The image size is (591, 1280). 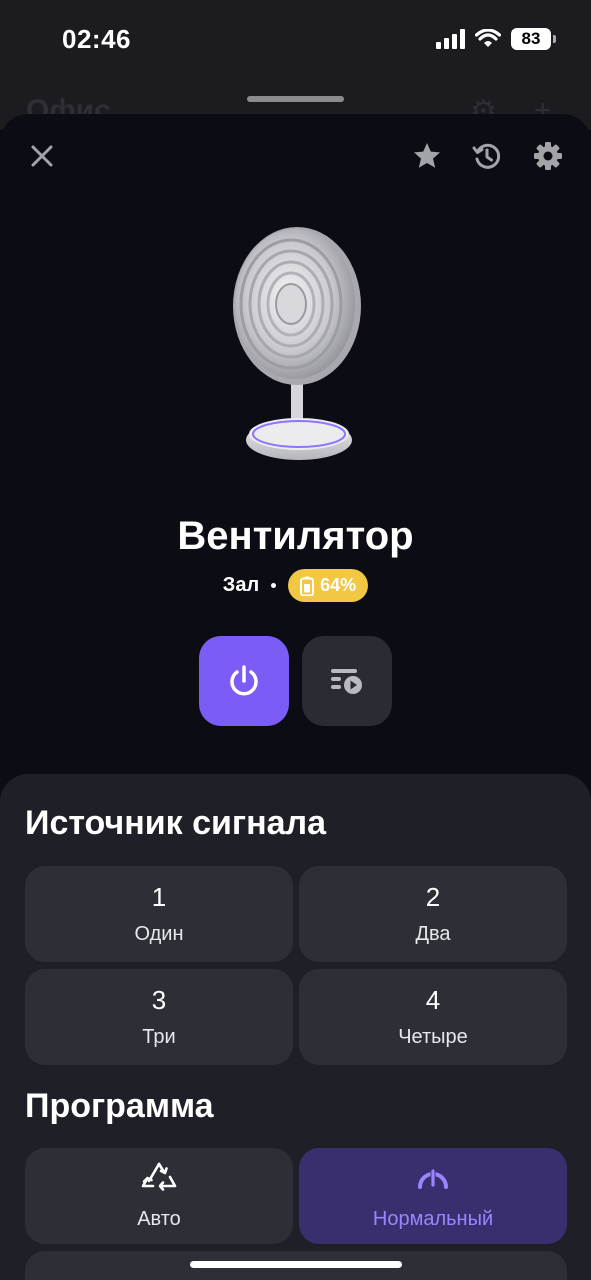 What do you see at coordinates (159, 934) in the screenshot?
I see `option-label: Один` at bounding box center [159, 934].